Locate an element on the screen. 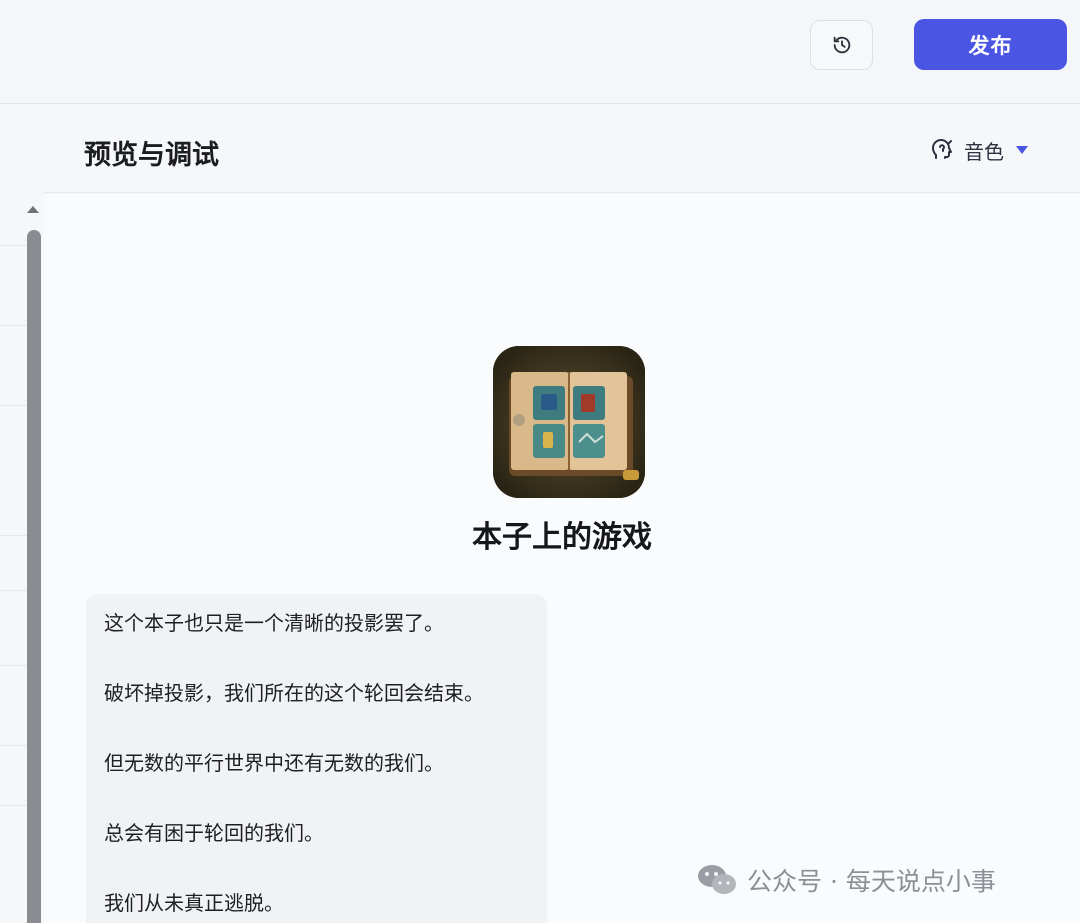 The height and width of the screenshot is (923, 1080). message-line: 我们从未真正逃脱。 is located at coordinates (194, 903).